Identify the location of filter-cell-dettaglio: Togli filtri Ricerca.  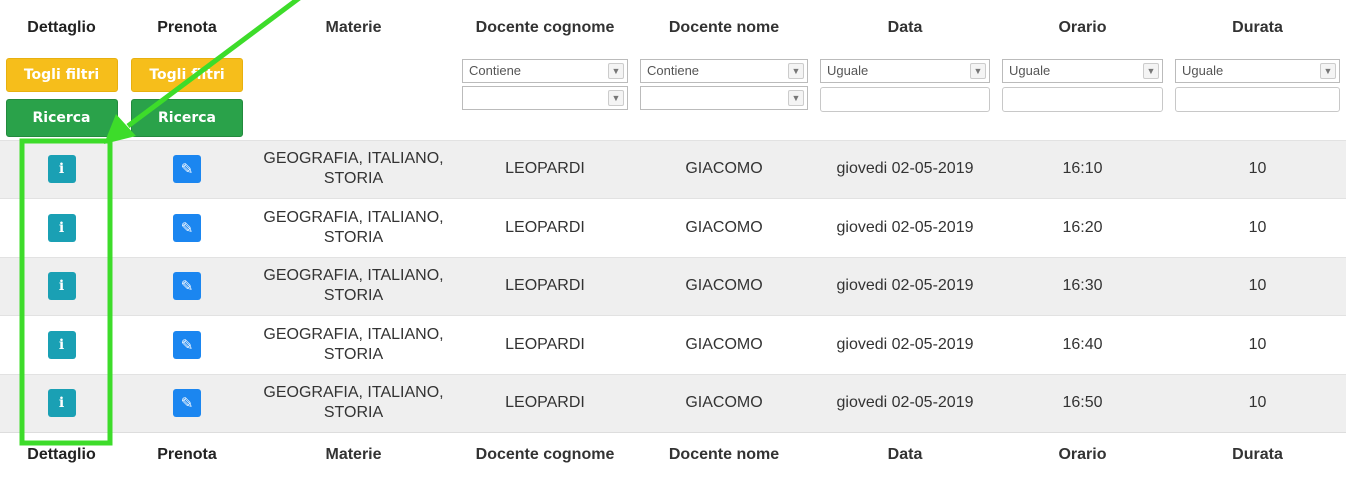
(61, 95).